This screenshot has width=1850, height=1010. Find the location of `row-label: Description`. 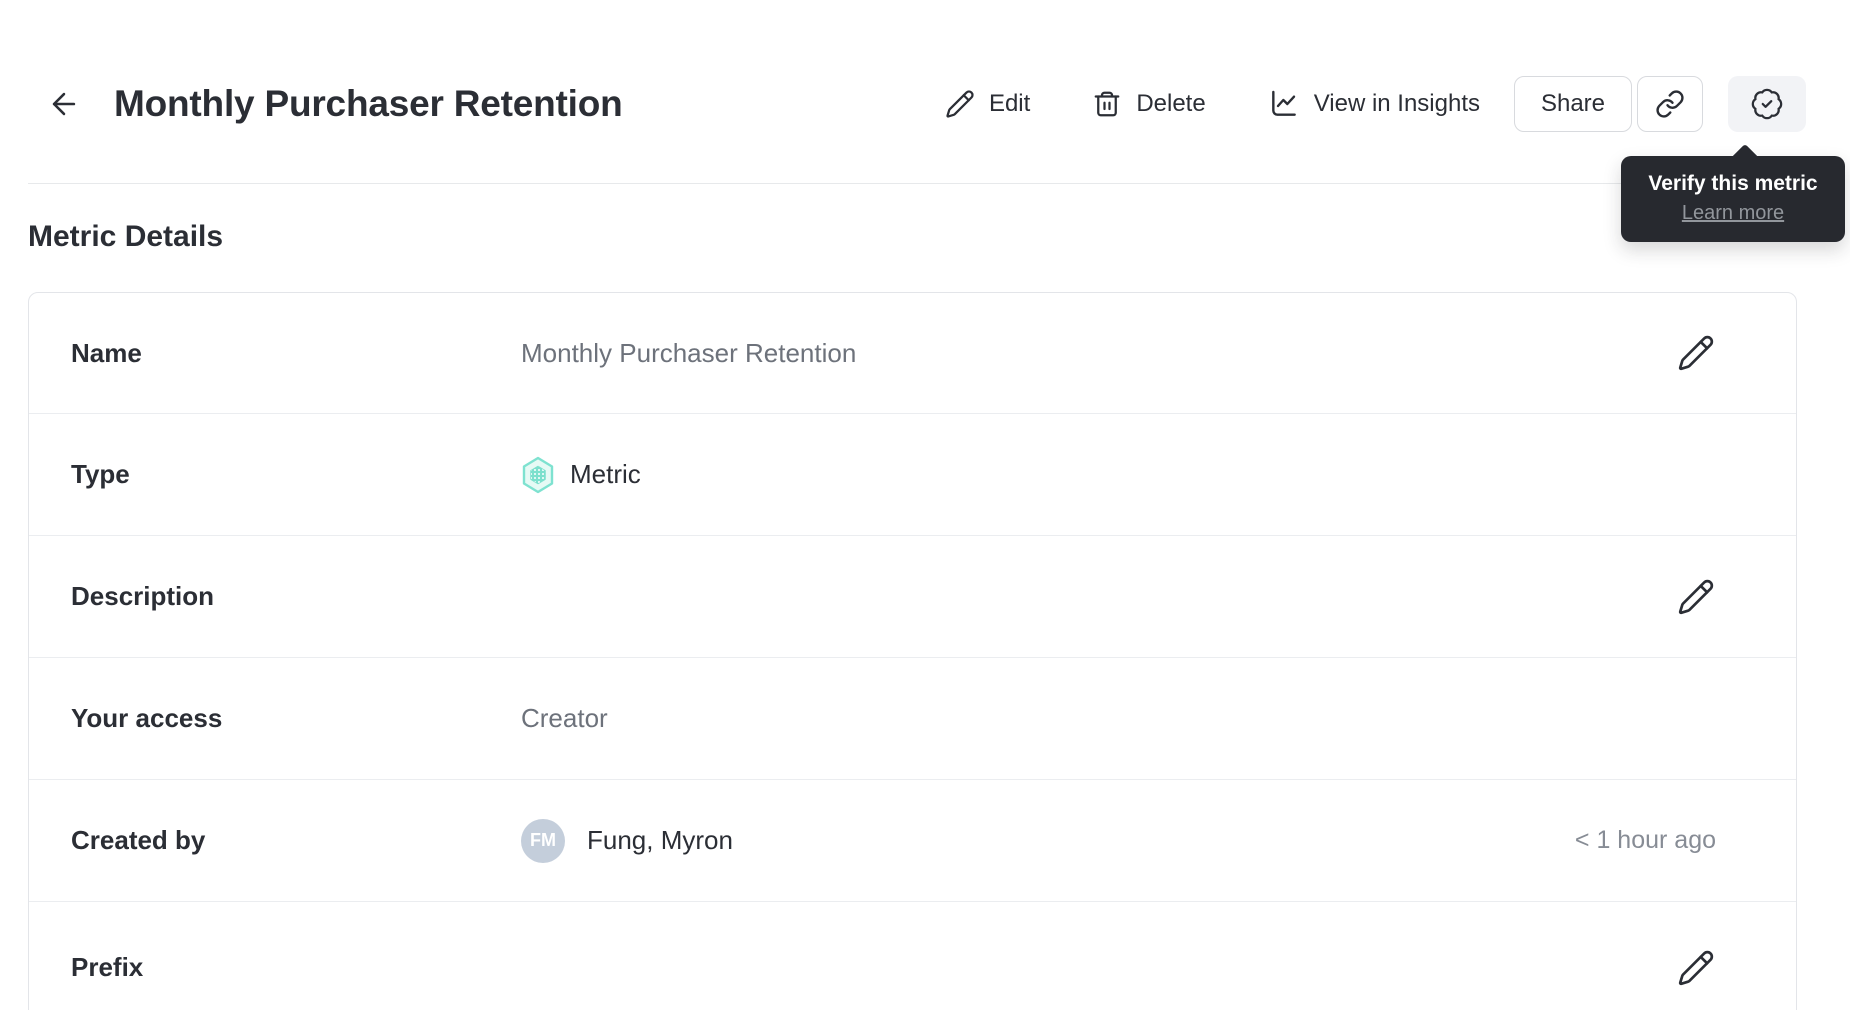

row-label: Description is located at coordinates (143, 596).